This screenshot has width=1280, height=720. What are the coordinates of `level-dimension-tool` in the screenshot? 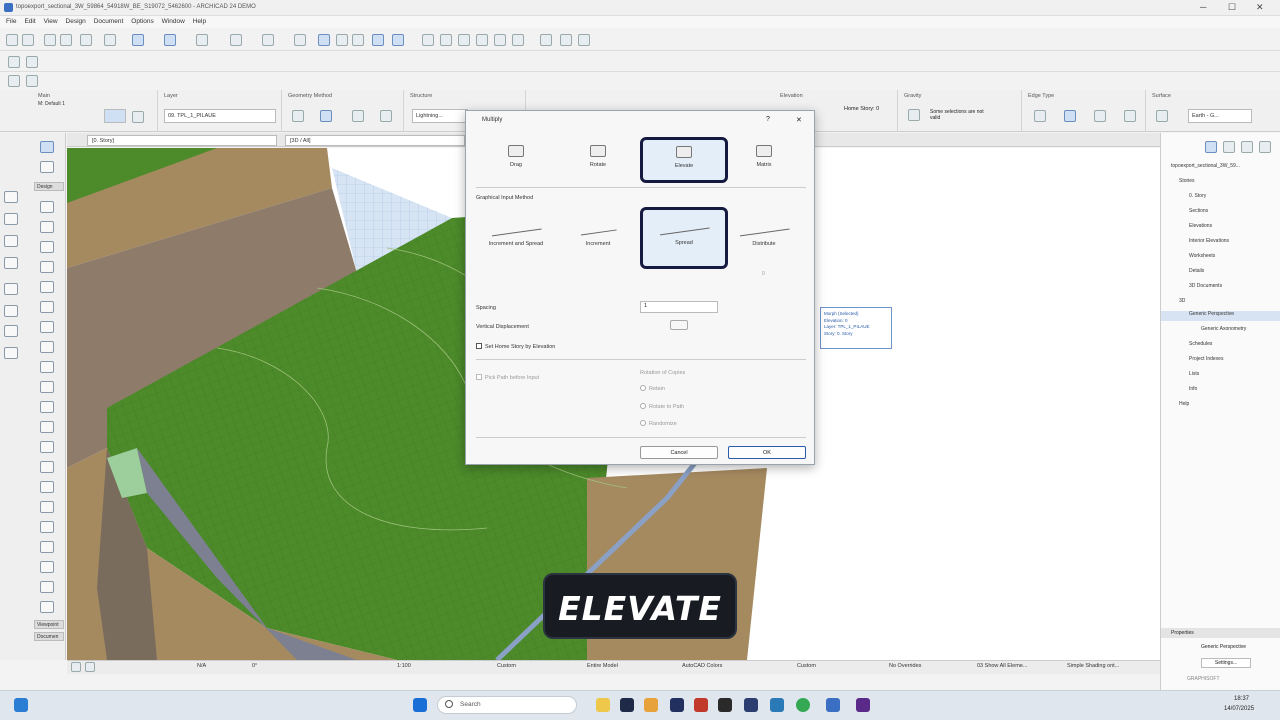 It's located at (47, 407).